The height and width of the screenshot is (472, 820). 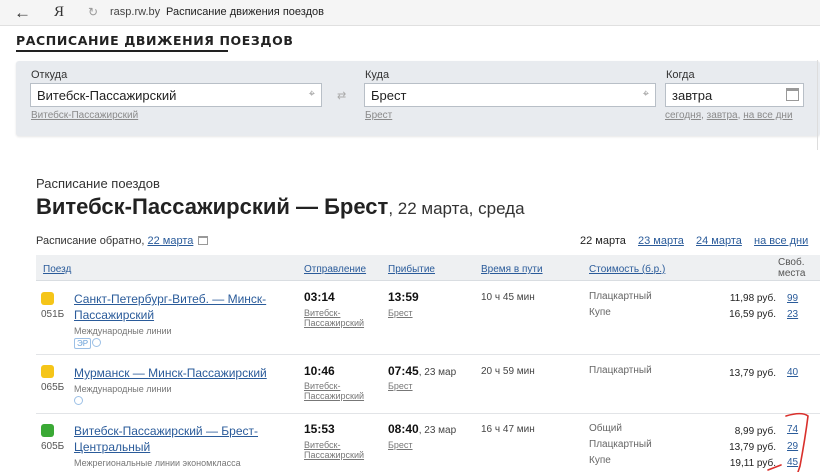 What do you see at coordinates (752, 298) in the screenshot?
I see `price: 11,98 руб.` at bounding box center [752, 298].